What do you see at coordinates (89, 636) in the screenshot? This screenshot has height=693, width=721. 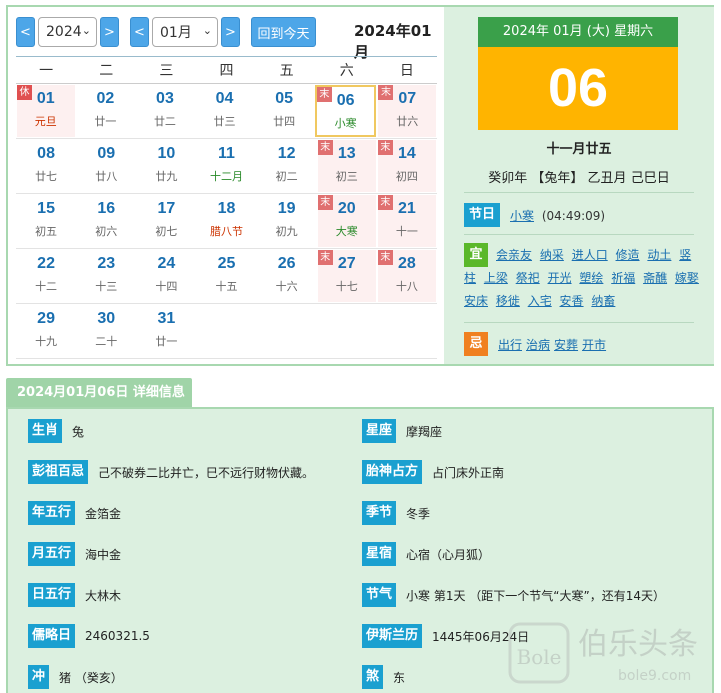 I see `detail-item: 儒略日 2460321.5` at bounding box center [89, 636].